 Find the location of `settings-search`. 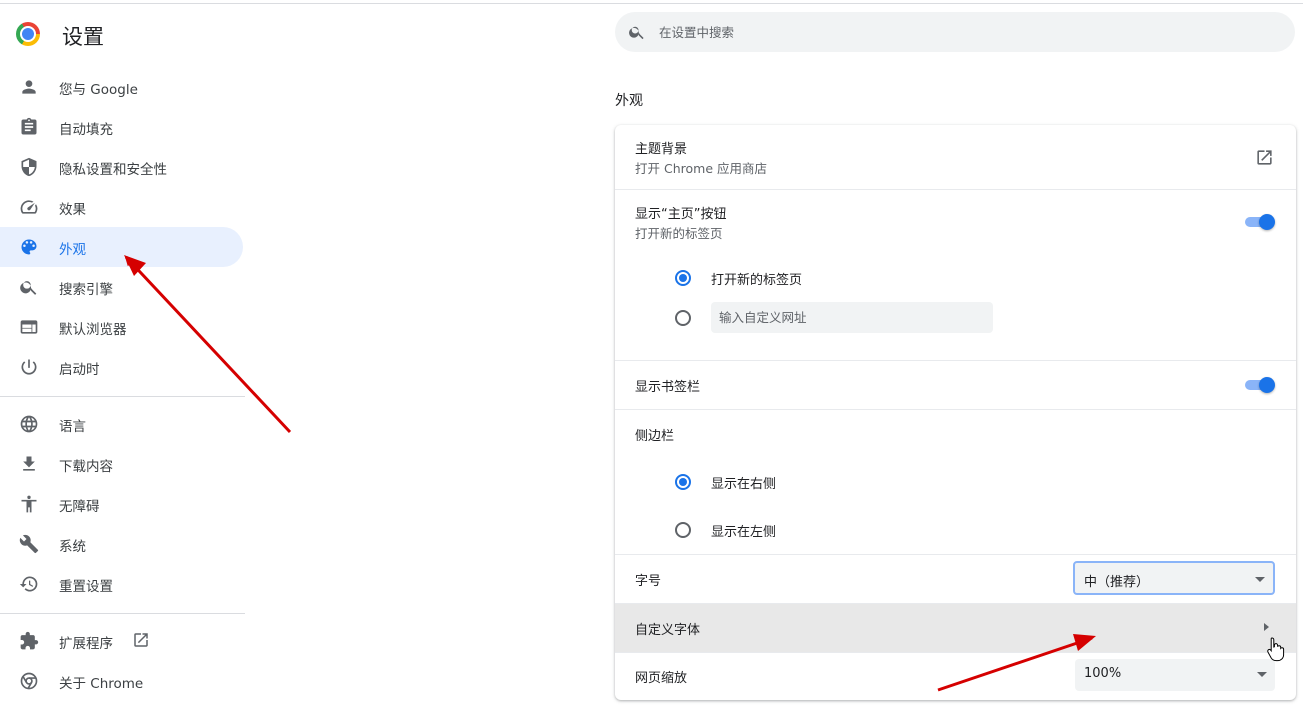

settings-search is located at coordinates (955, 32).